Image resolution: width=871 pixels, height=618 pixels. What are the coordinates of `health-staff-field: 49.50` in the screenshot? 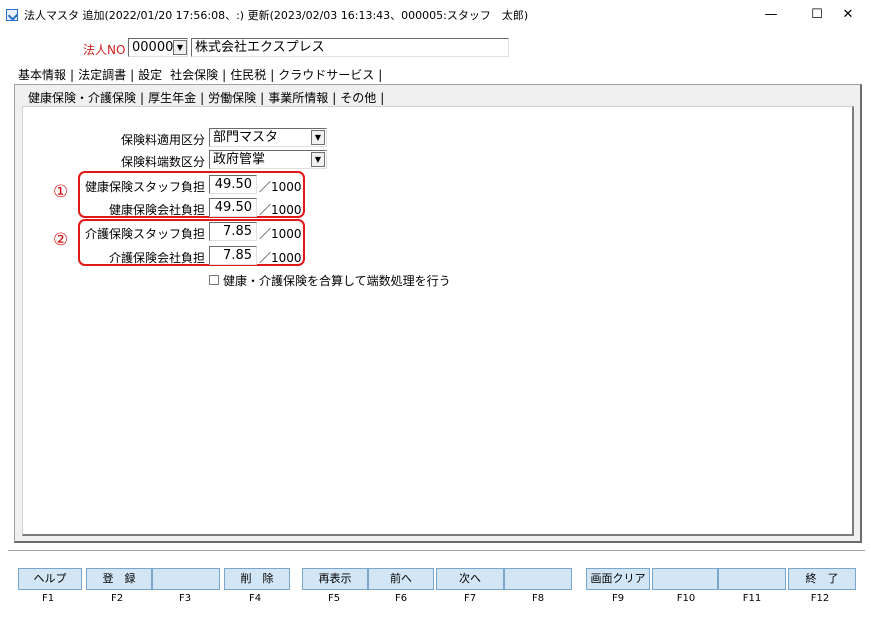 It's located at (233, 184).